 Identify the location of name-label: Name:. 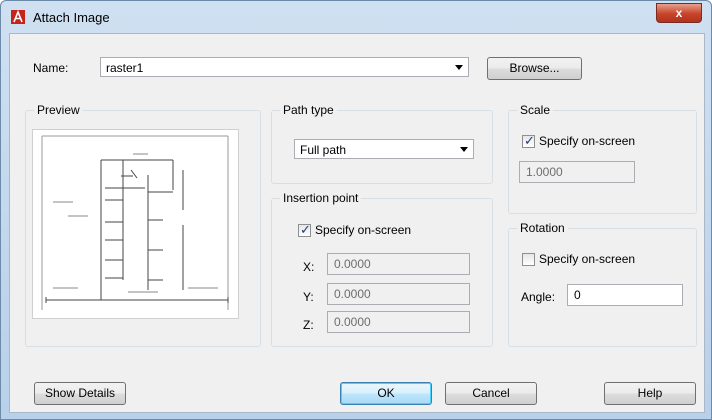
(51, 68).